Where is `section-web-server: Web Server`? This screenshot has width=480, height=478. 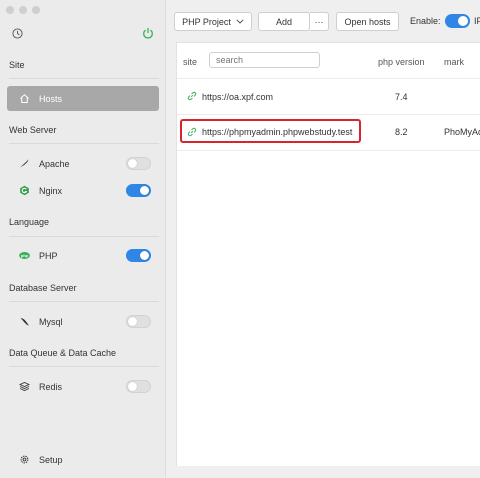 section-web-server: Web Server is located at coordinates (33, 130).